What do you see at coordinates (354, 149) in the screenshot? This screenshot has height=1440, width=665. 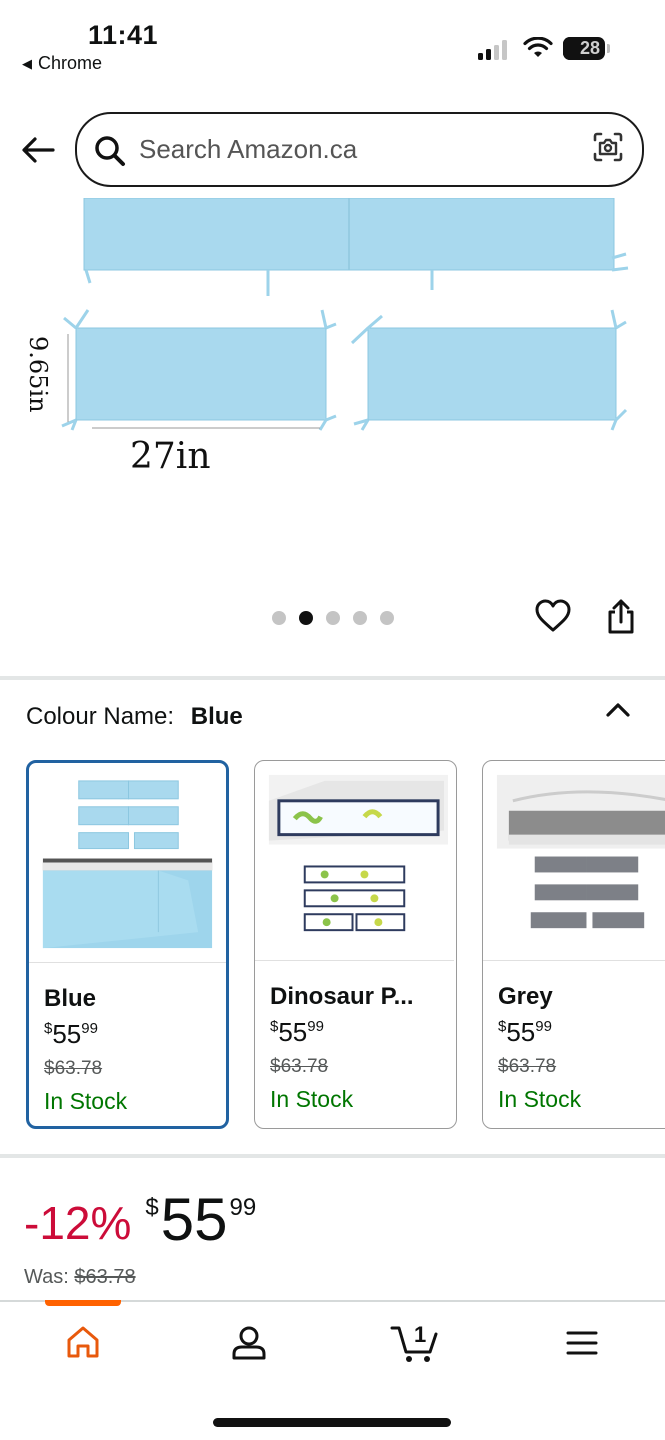 I see `search-input` at bounding box center [354, 149].